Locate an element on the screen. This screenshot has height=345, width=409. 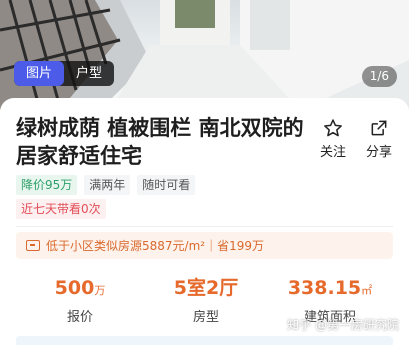
recent-visits-tag: 近七天带看0次 is located at coordinates (61, 209).